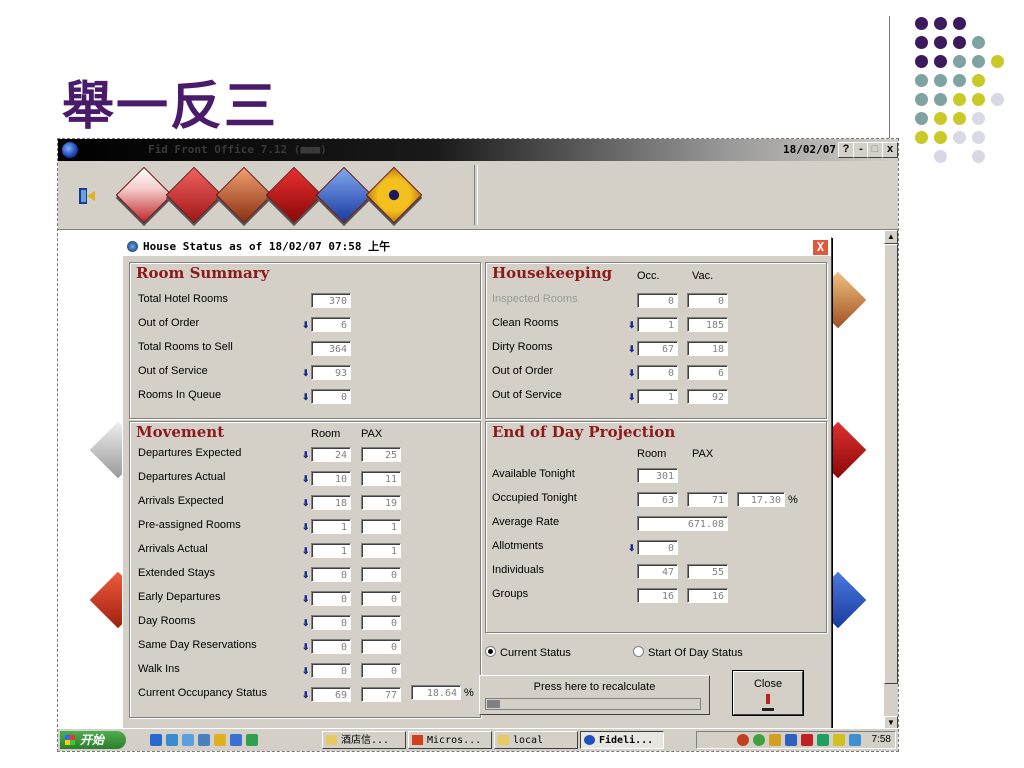  What do you see at coordinates (522, 347) in the screenshot?
I see `dirty-rooms-label: Dirty Rooms` at bounding box center [522, 347].